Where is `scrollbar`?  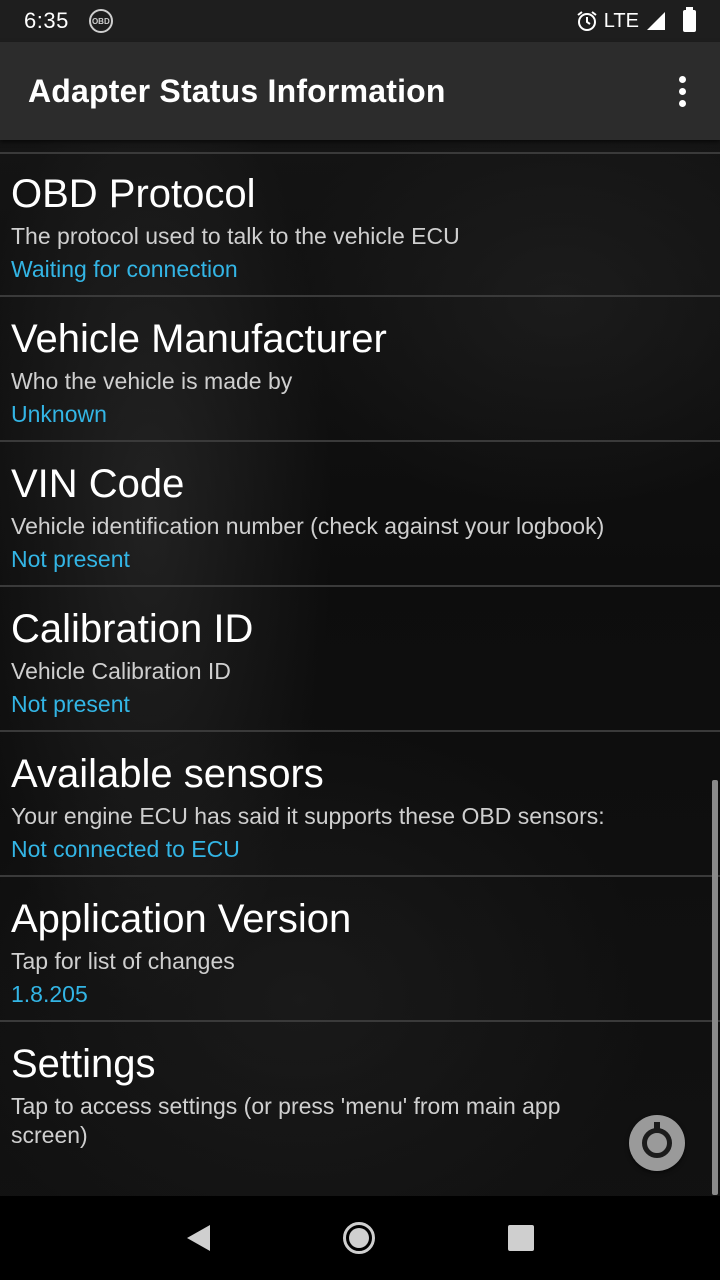
scrollbar is located at coordinates (715, 987).